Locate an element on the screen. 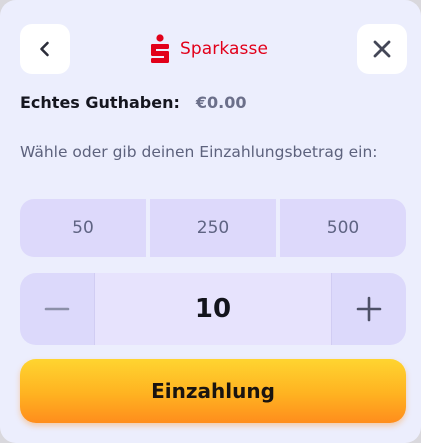 The height and width of the screenshot is (443, 421). minus-icon is located at coordinates (57, 309).